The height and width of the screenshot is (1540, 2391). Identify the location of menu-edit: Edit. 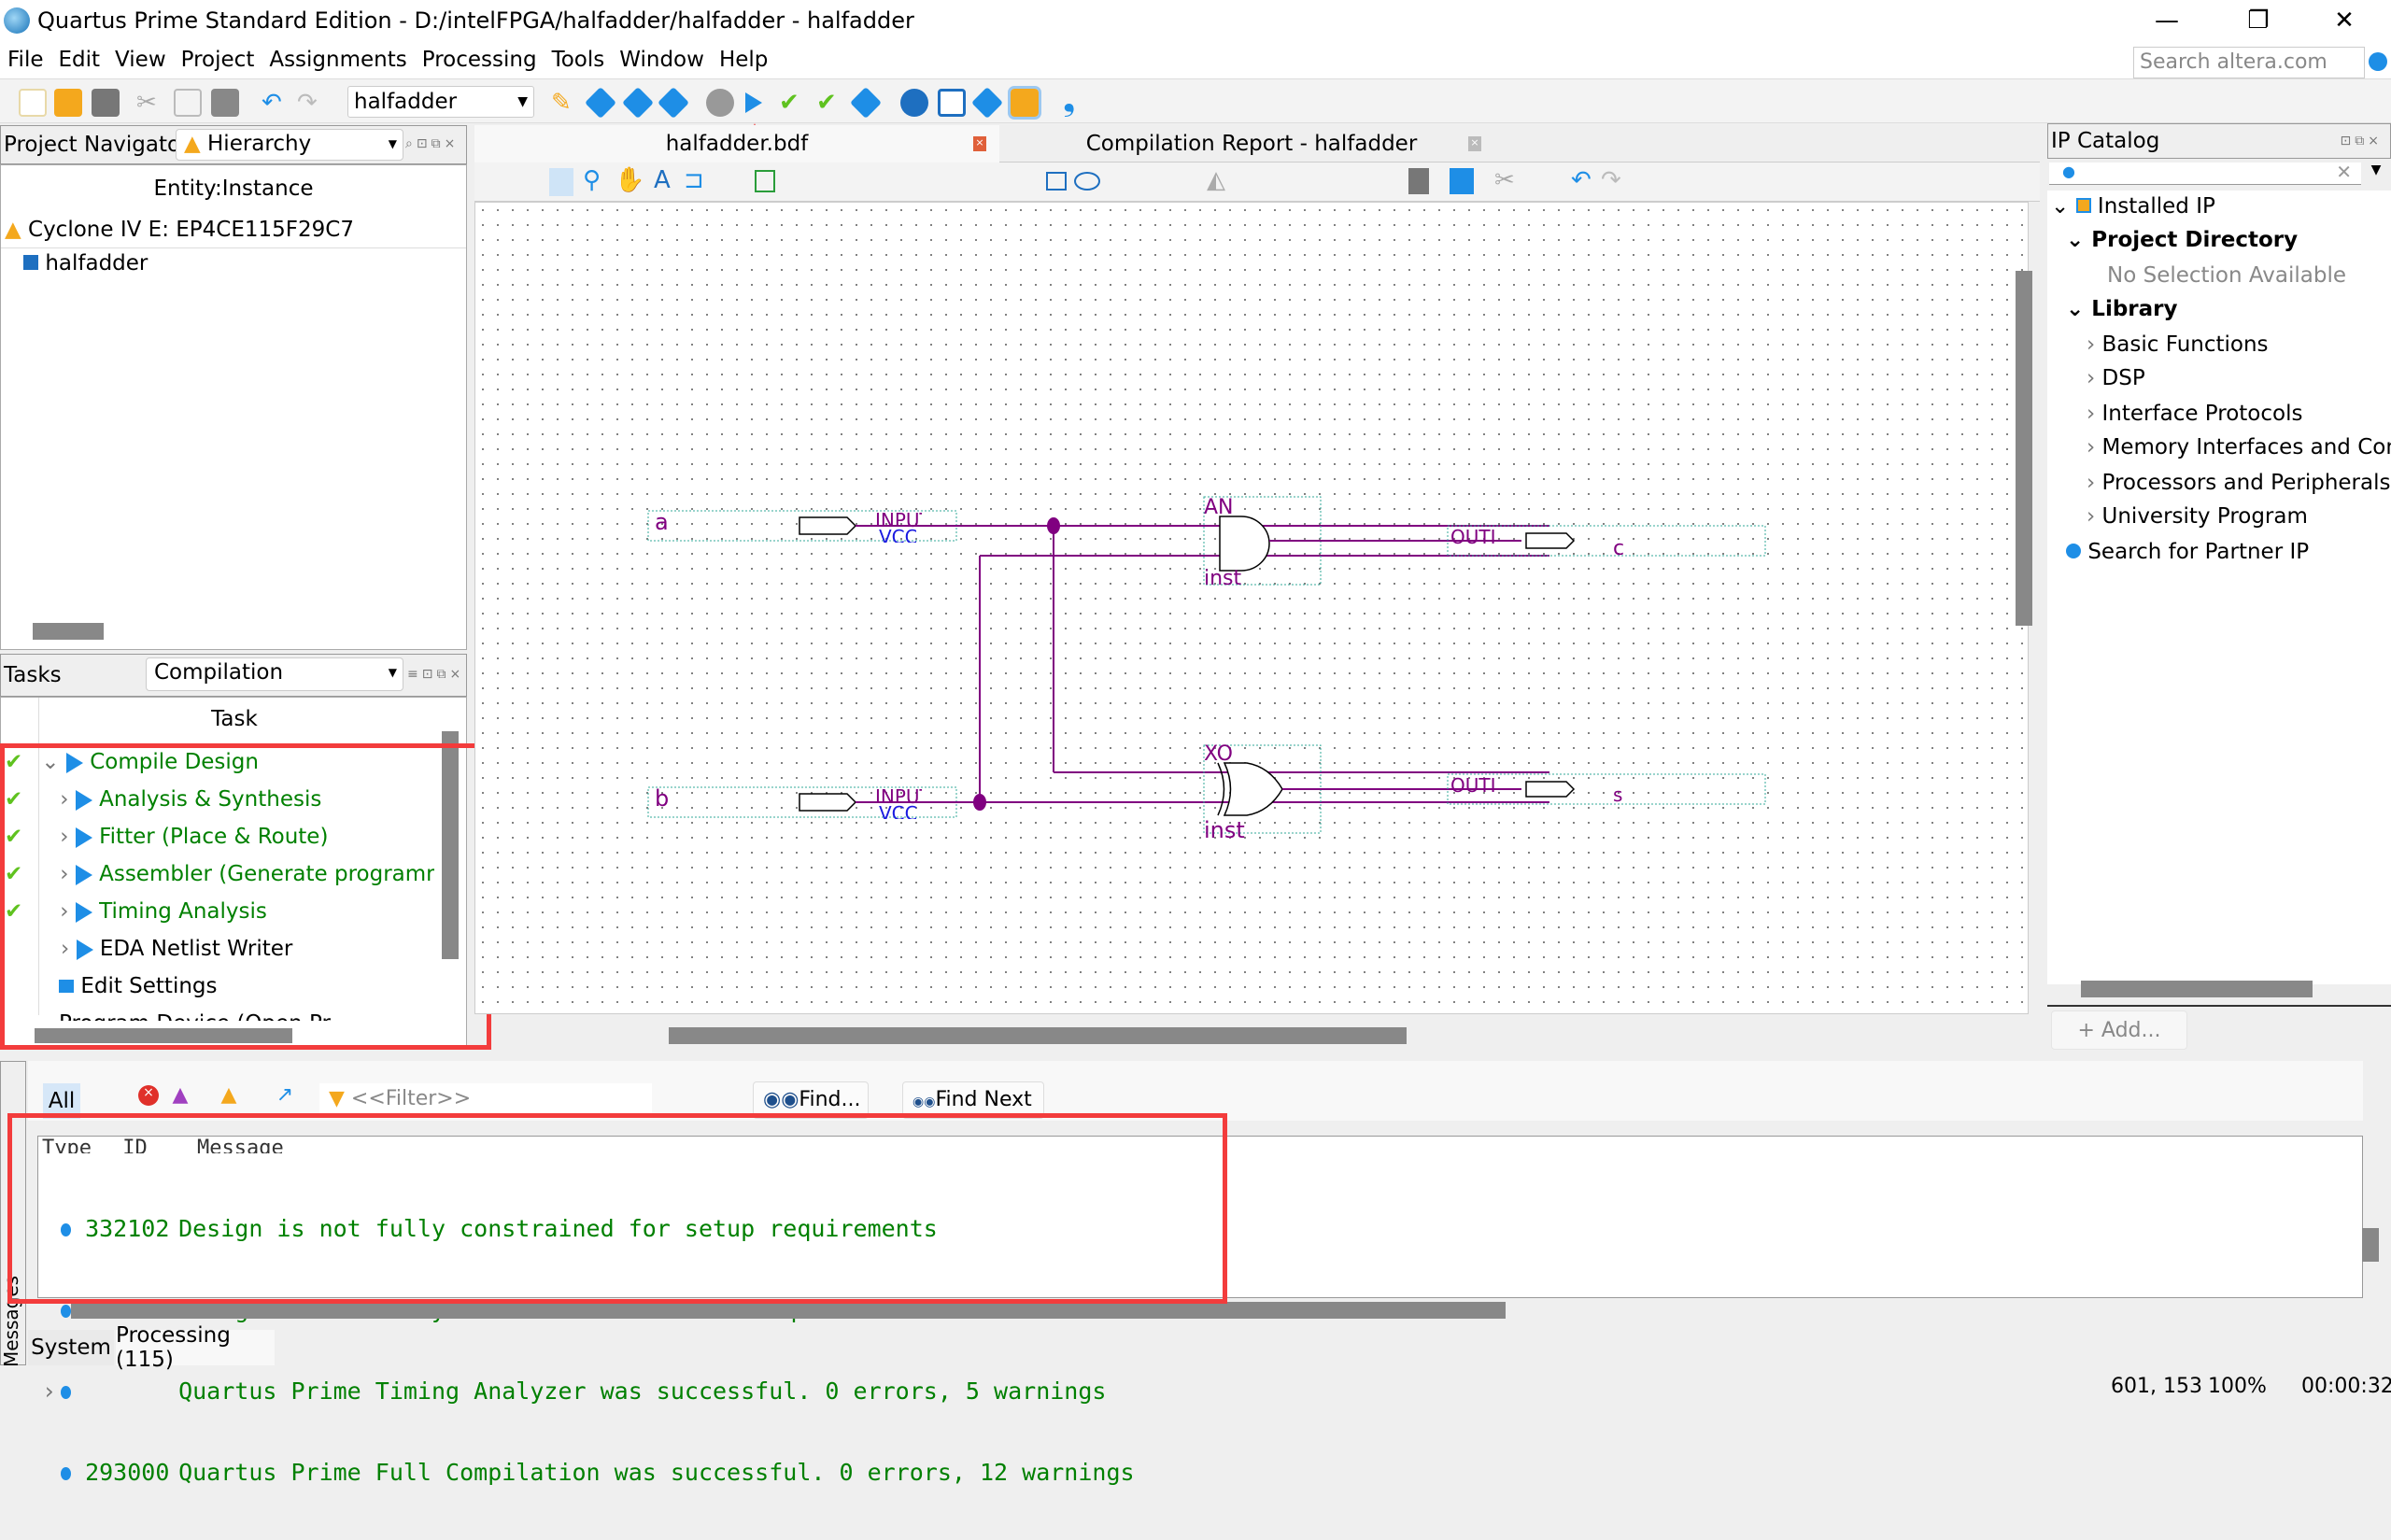
(80, 60).